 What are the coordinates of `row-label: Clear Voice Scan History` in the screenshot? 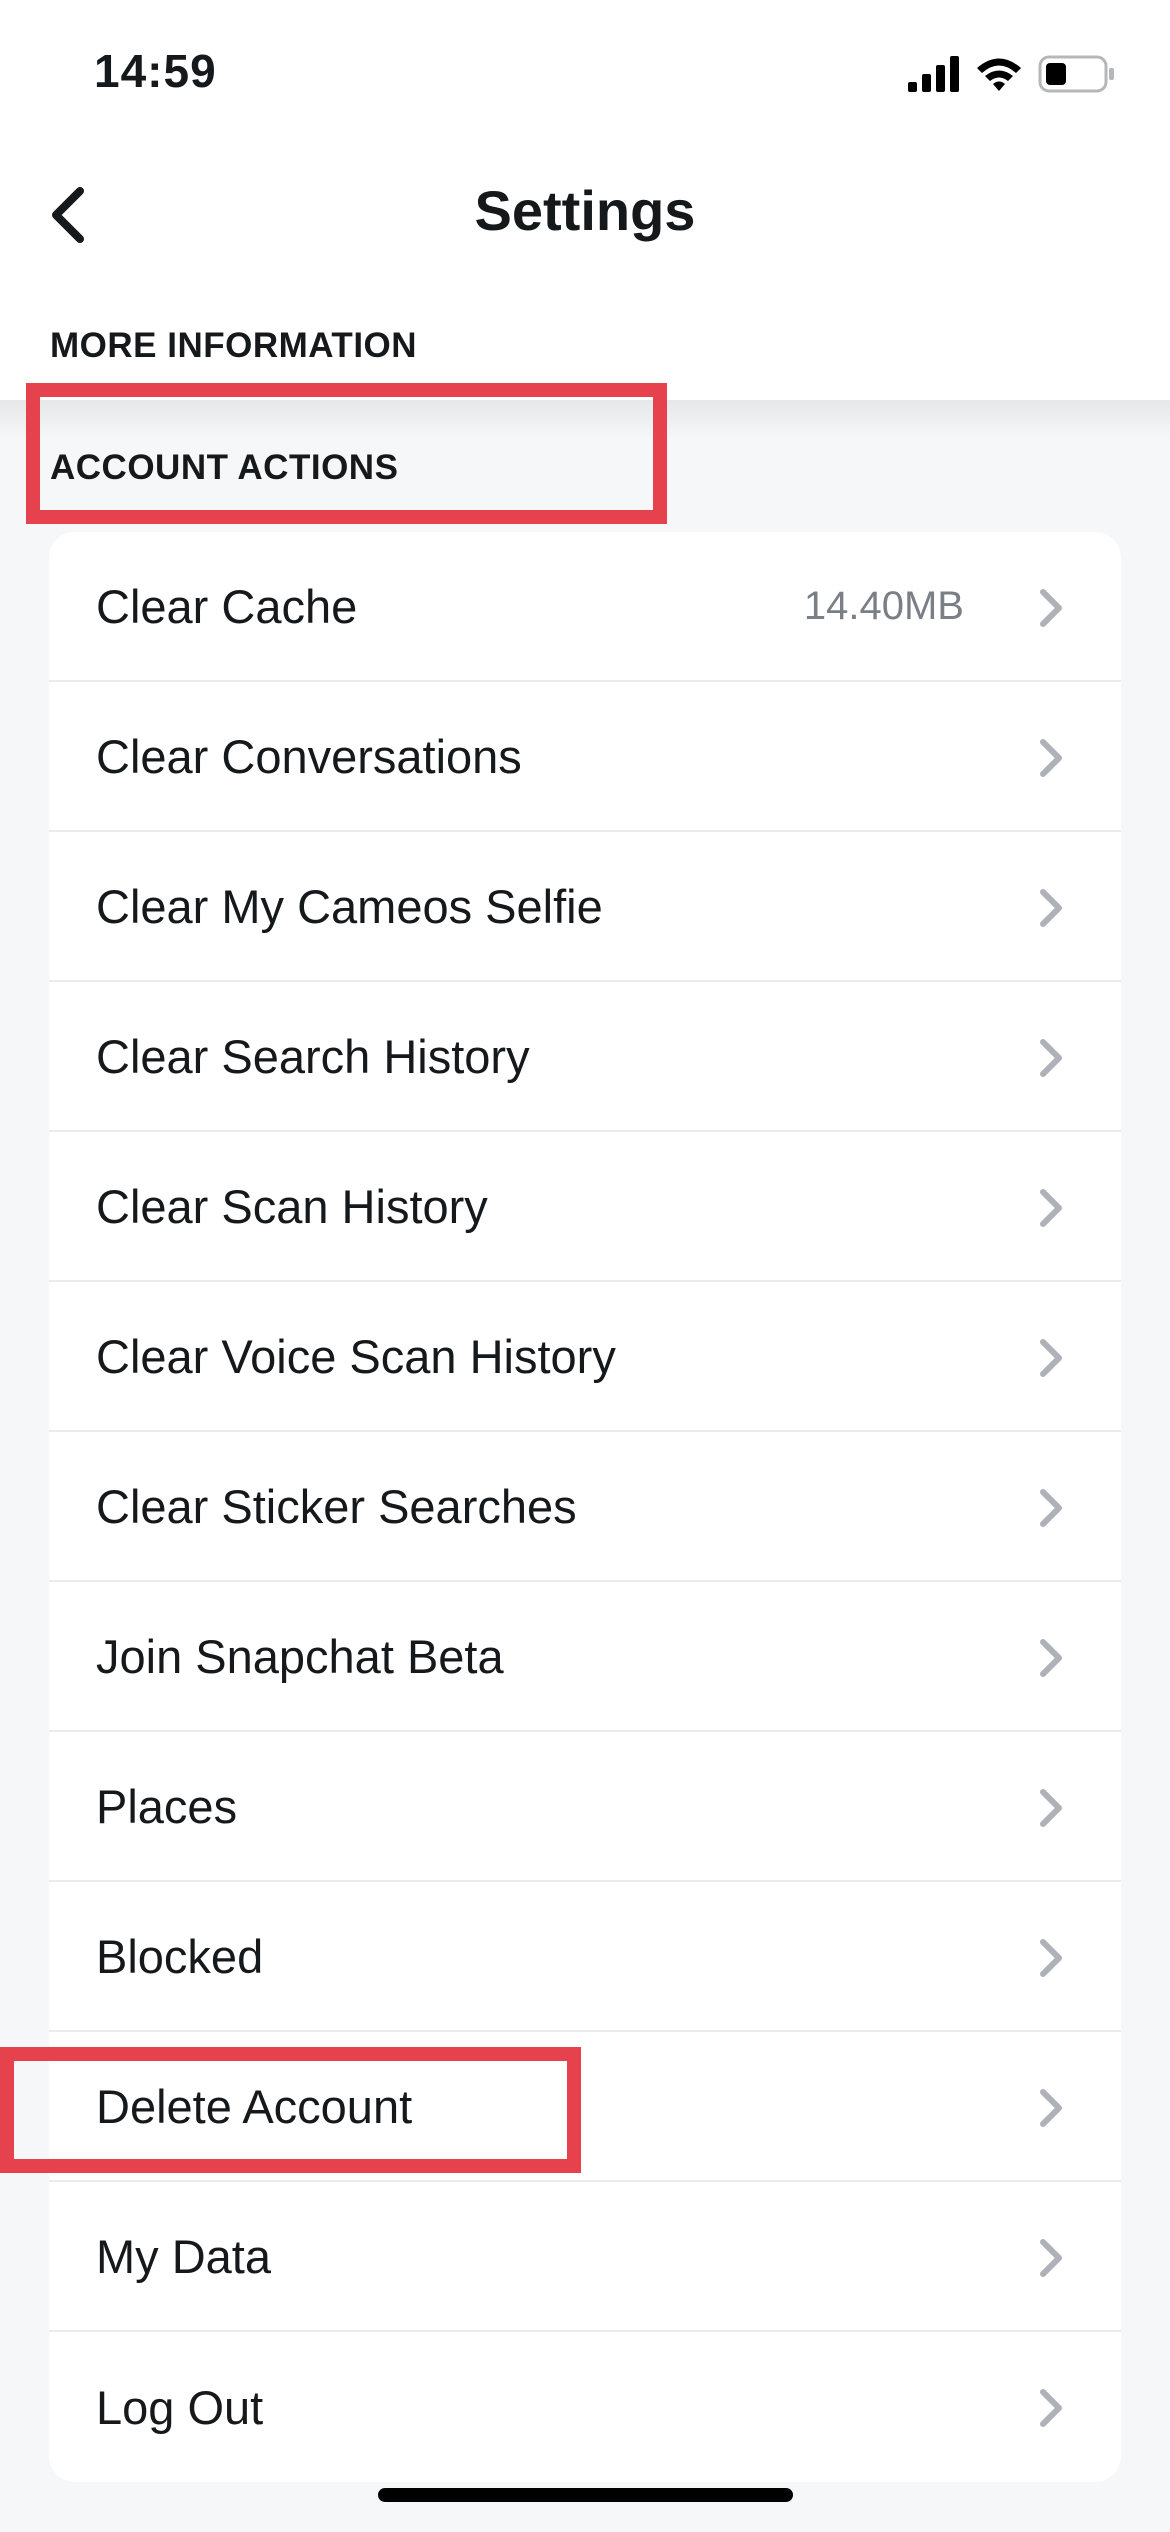 It's located at (356, 1356).